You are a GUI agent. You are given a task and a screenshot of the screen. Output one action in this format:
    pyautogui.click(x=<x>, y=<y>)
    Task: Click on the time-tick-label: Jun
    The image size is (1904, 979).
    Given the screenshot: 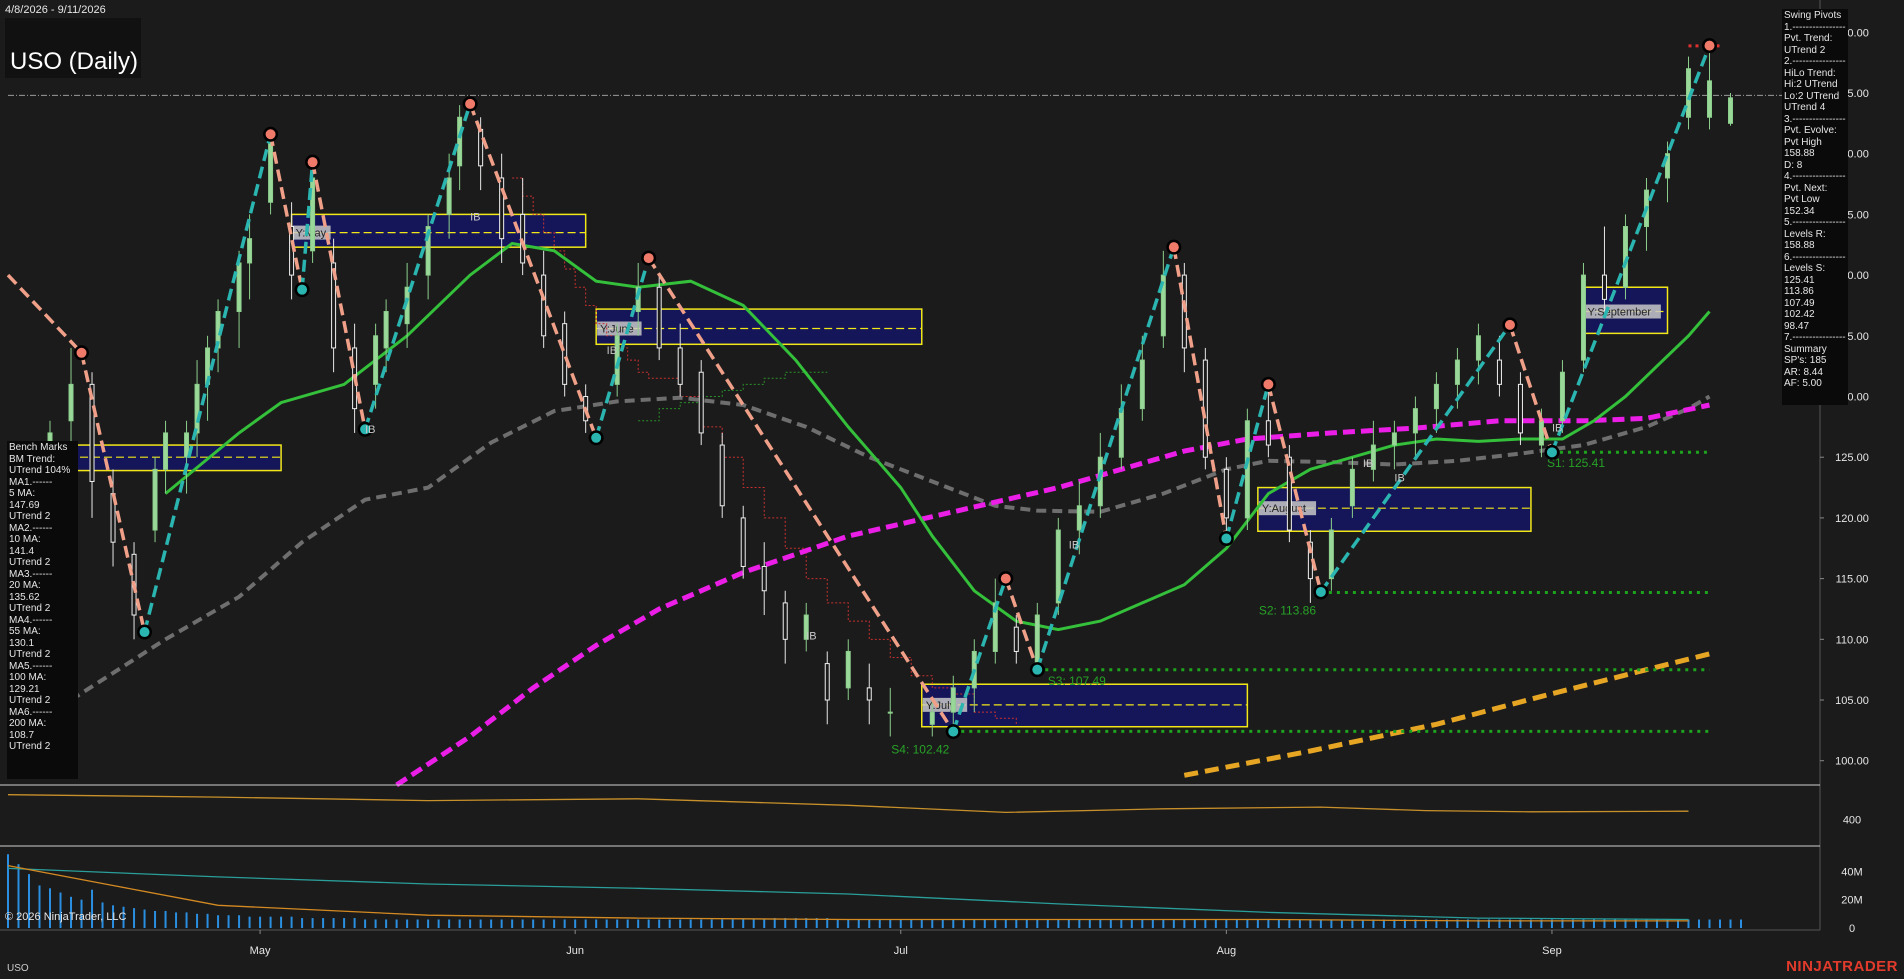 What is the action you would take?
    pyautogui.click(x=575, y=951)
    